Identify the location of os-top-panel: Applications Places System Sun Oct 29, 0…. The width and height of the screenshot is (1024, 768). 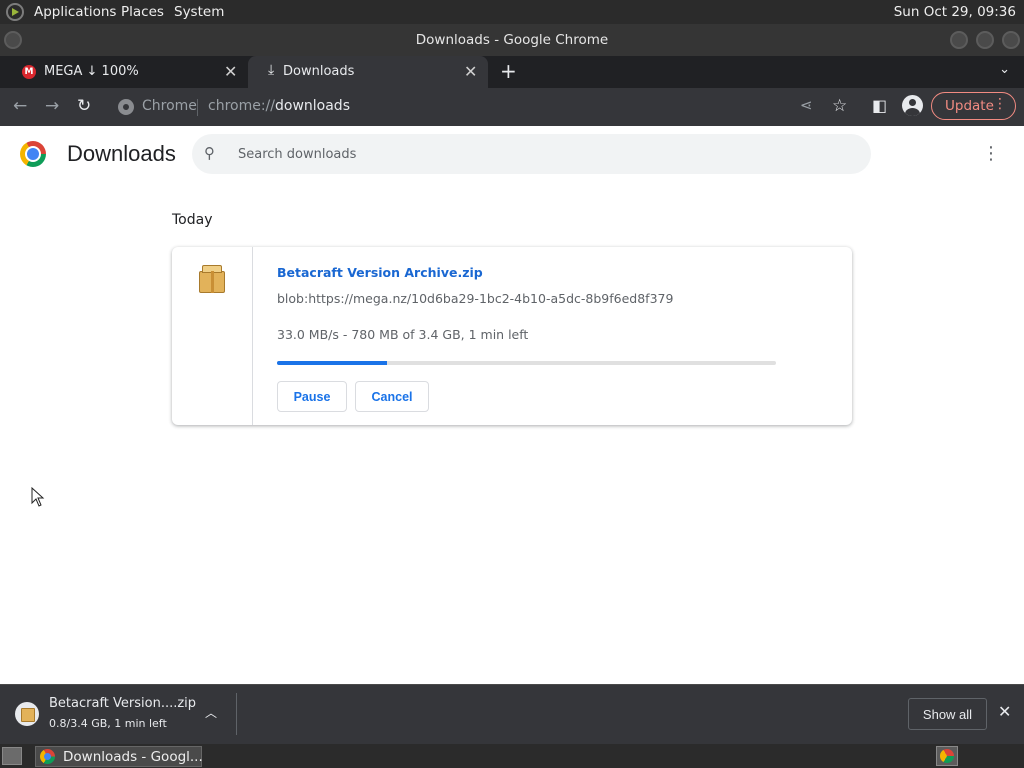
(512, 12).